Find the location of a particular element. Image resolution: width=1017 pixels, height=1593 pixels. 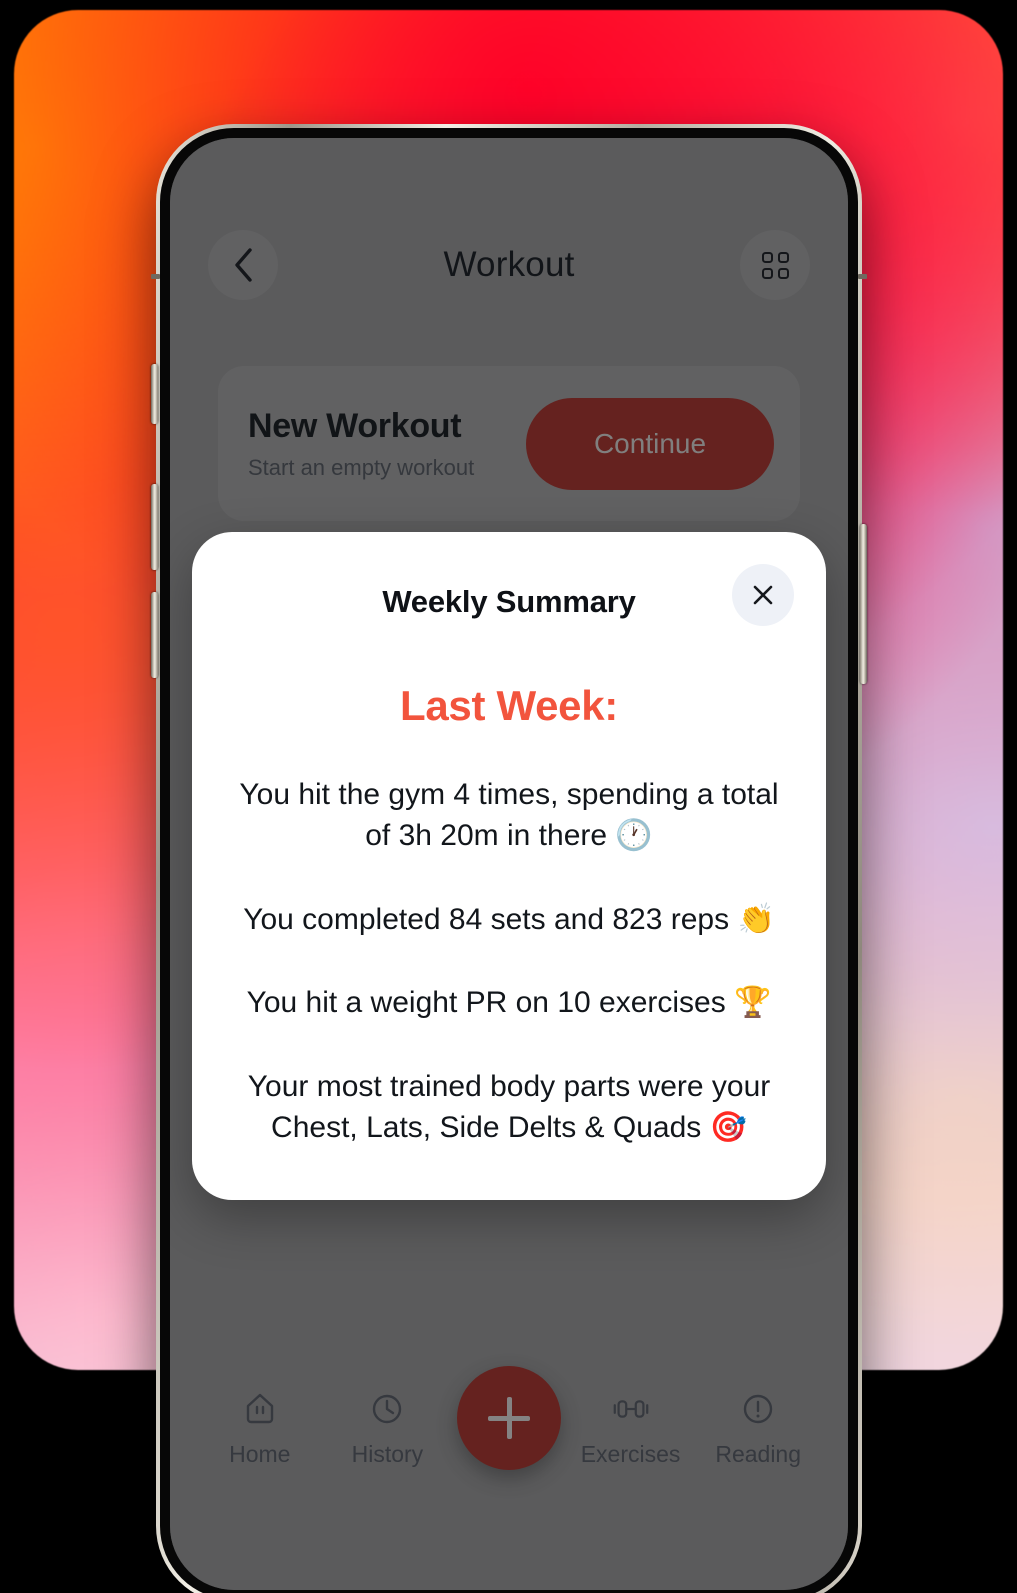

summary-line-sets-reps: You completed 84 sets and 823 reps 👏 is located at coordinates (509, 919).